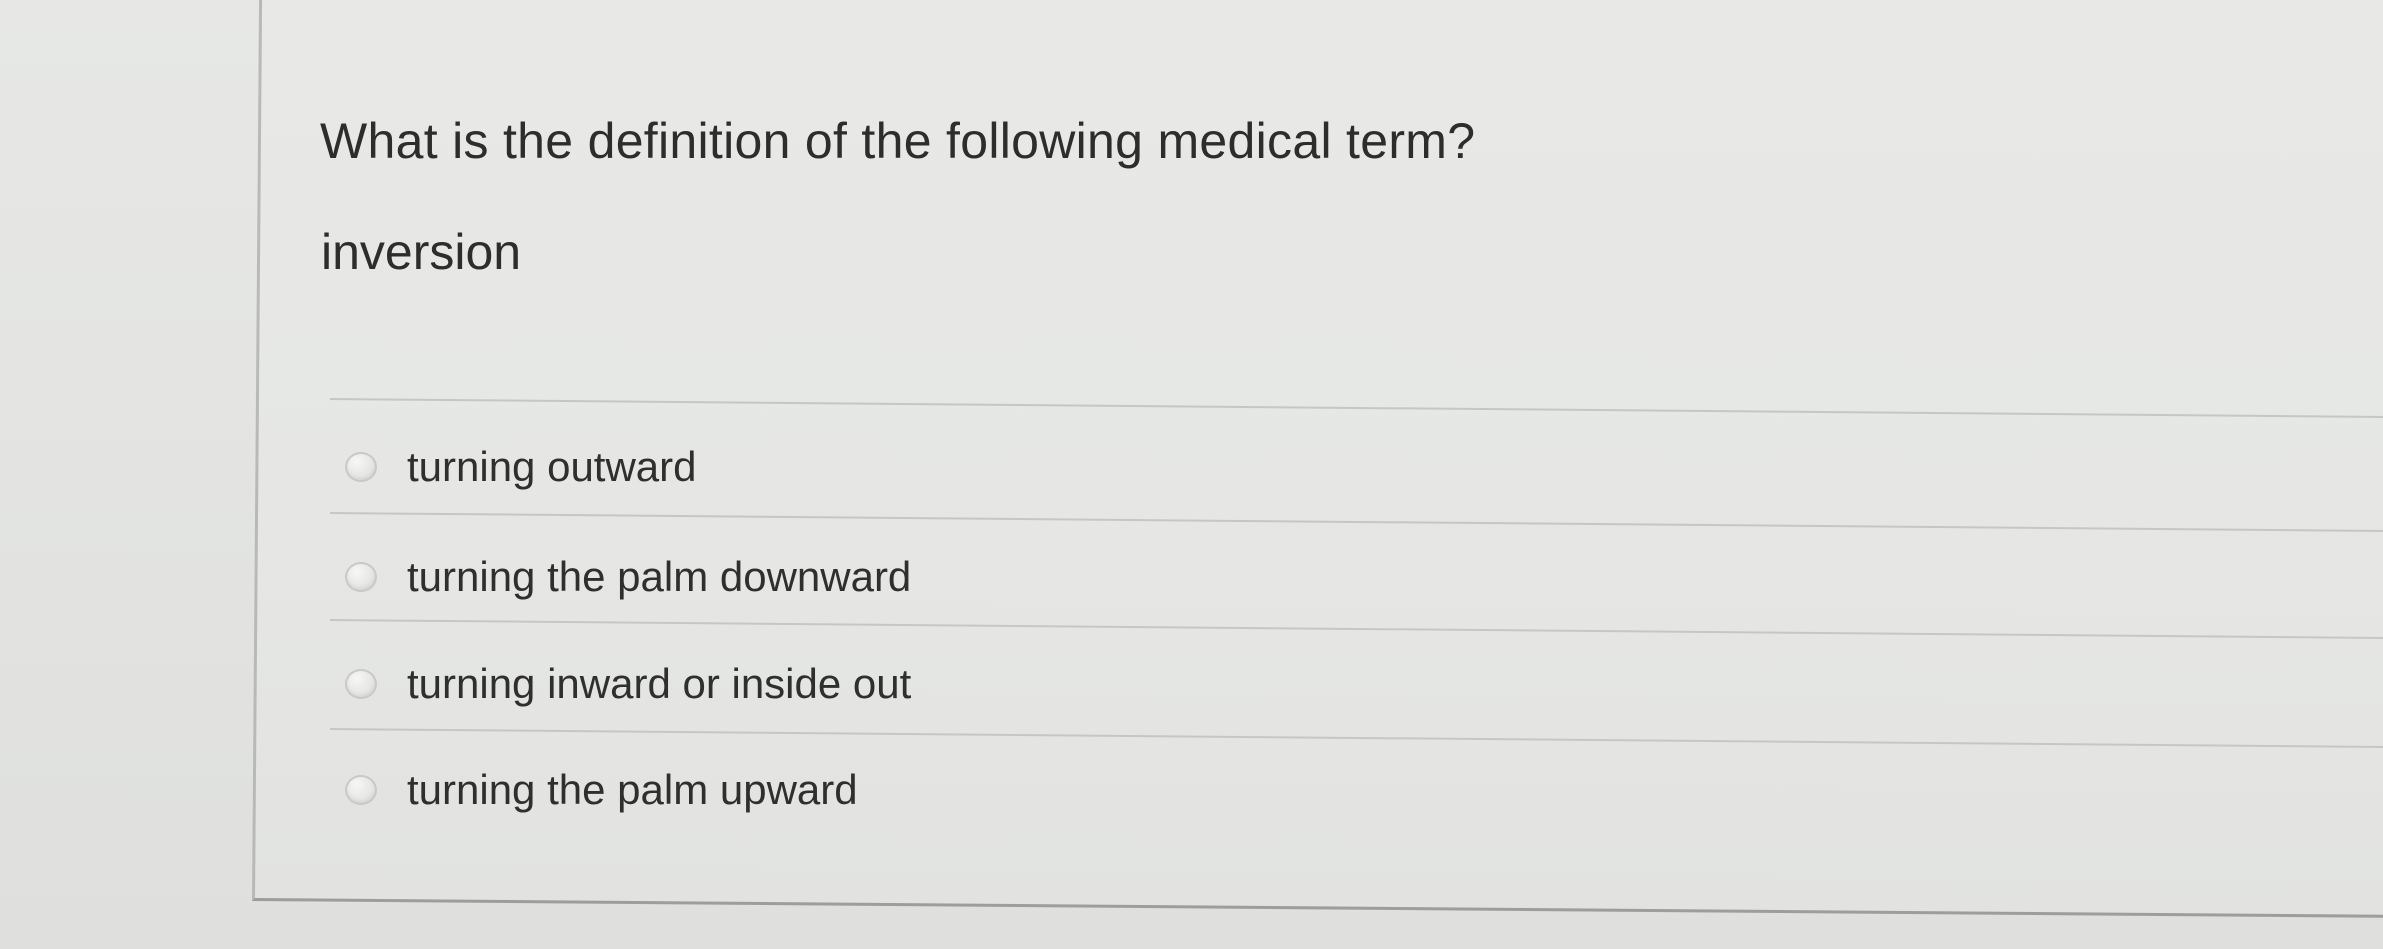  I want to click on answer-option-2: turning the palm downward, so click(628, 577).